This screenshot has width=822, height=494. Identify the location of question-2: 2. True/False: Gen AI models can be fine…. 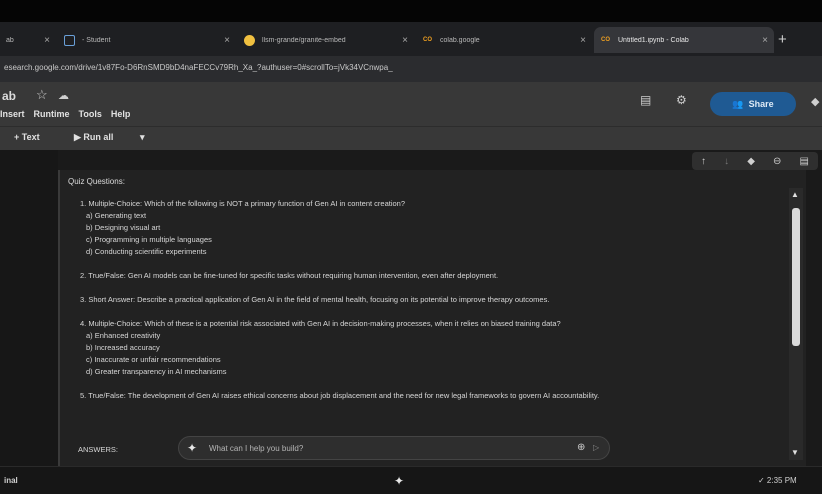
(434, 276).